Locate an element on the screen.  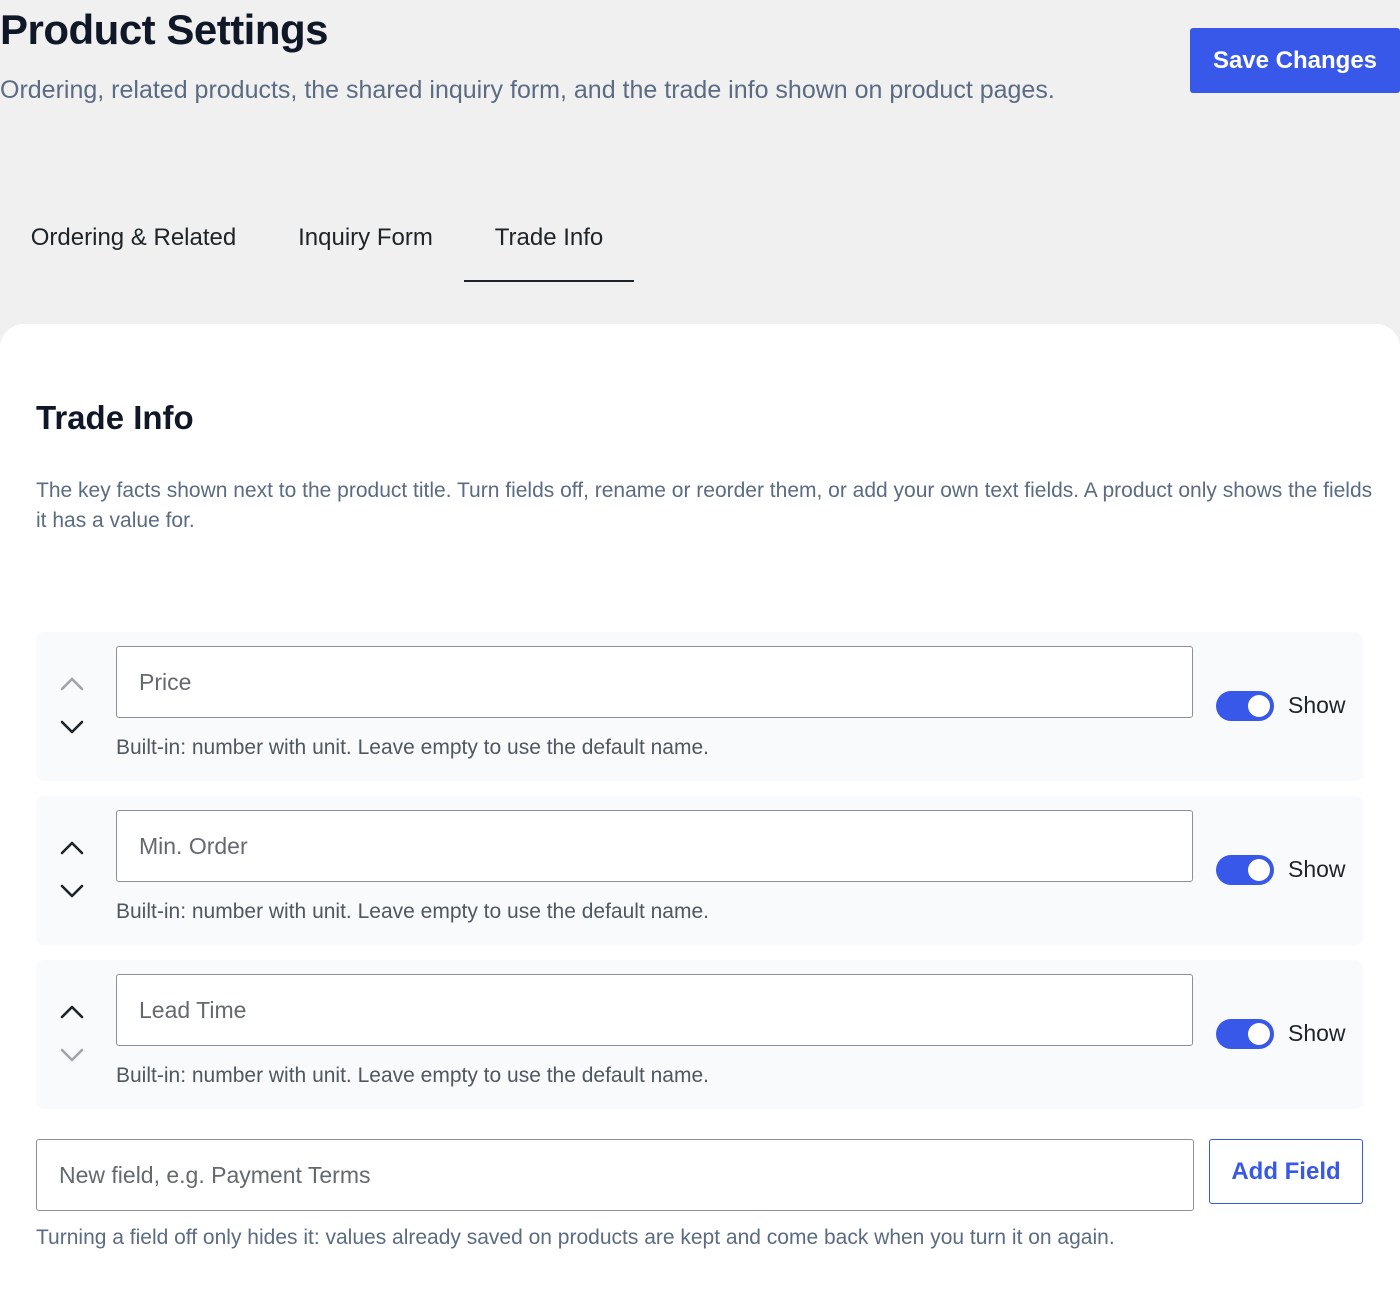
tab-inquiry-form: Inquiry Form is located at coordinates (365, 238).